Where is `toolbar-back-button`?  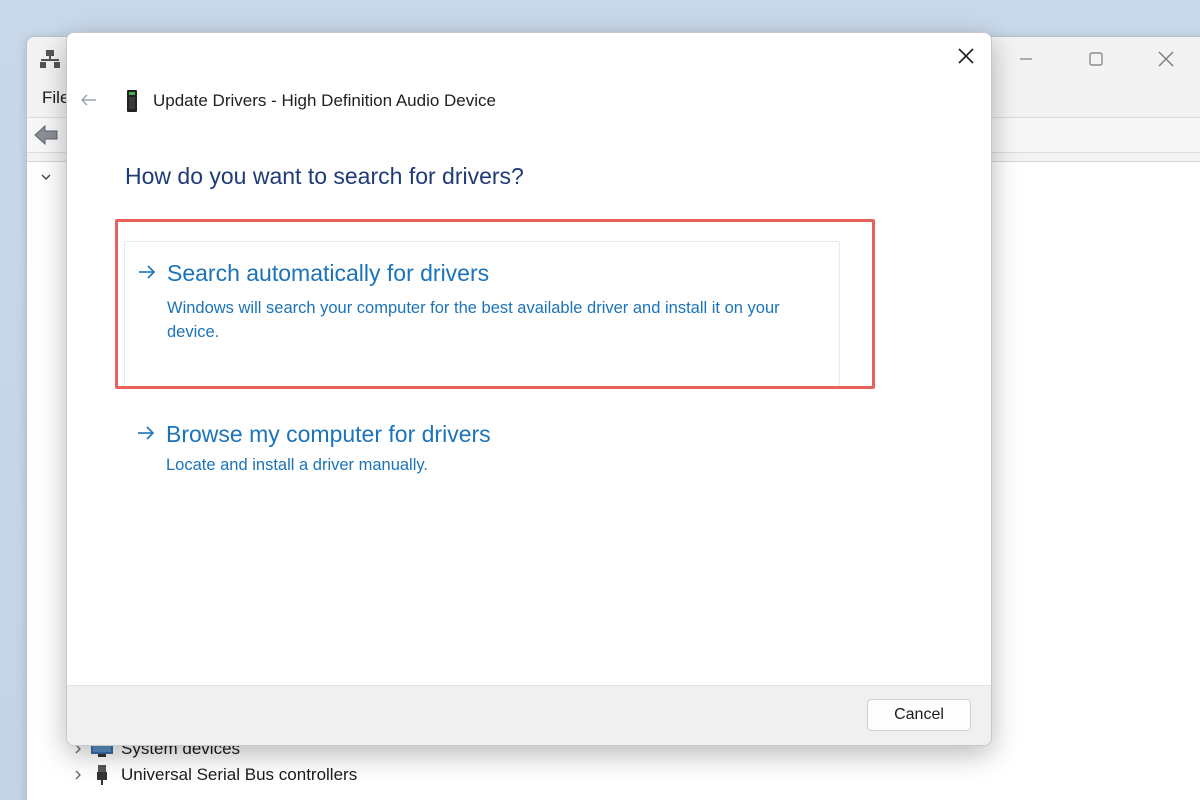
toolbar-back-button is located at coordinates (46, 137).